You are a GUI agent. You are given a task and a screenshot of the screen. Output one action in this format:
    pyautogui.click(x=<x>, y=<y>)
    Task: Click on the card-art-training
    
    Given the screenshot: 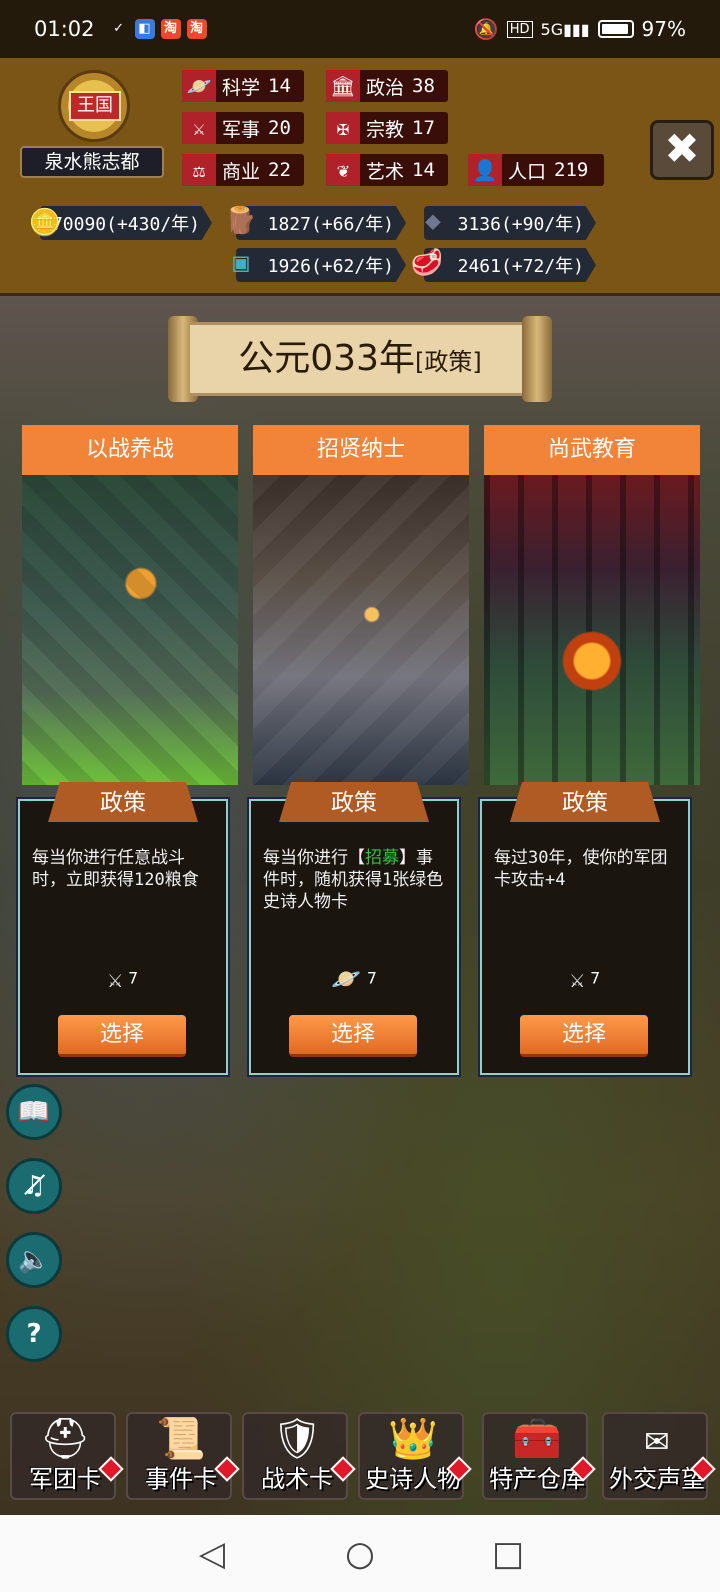 What is the action you would take?
    pyautogui.click(x=592, y=630)
    